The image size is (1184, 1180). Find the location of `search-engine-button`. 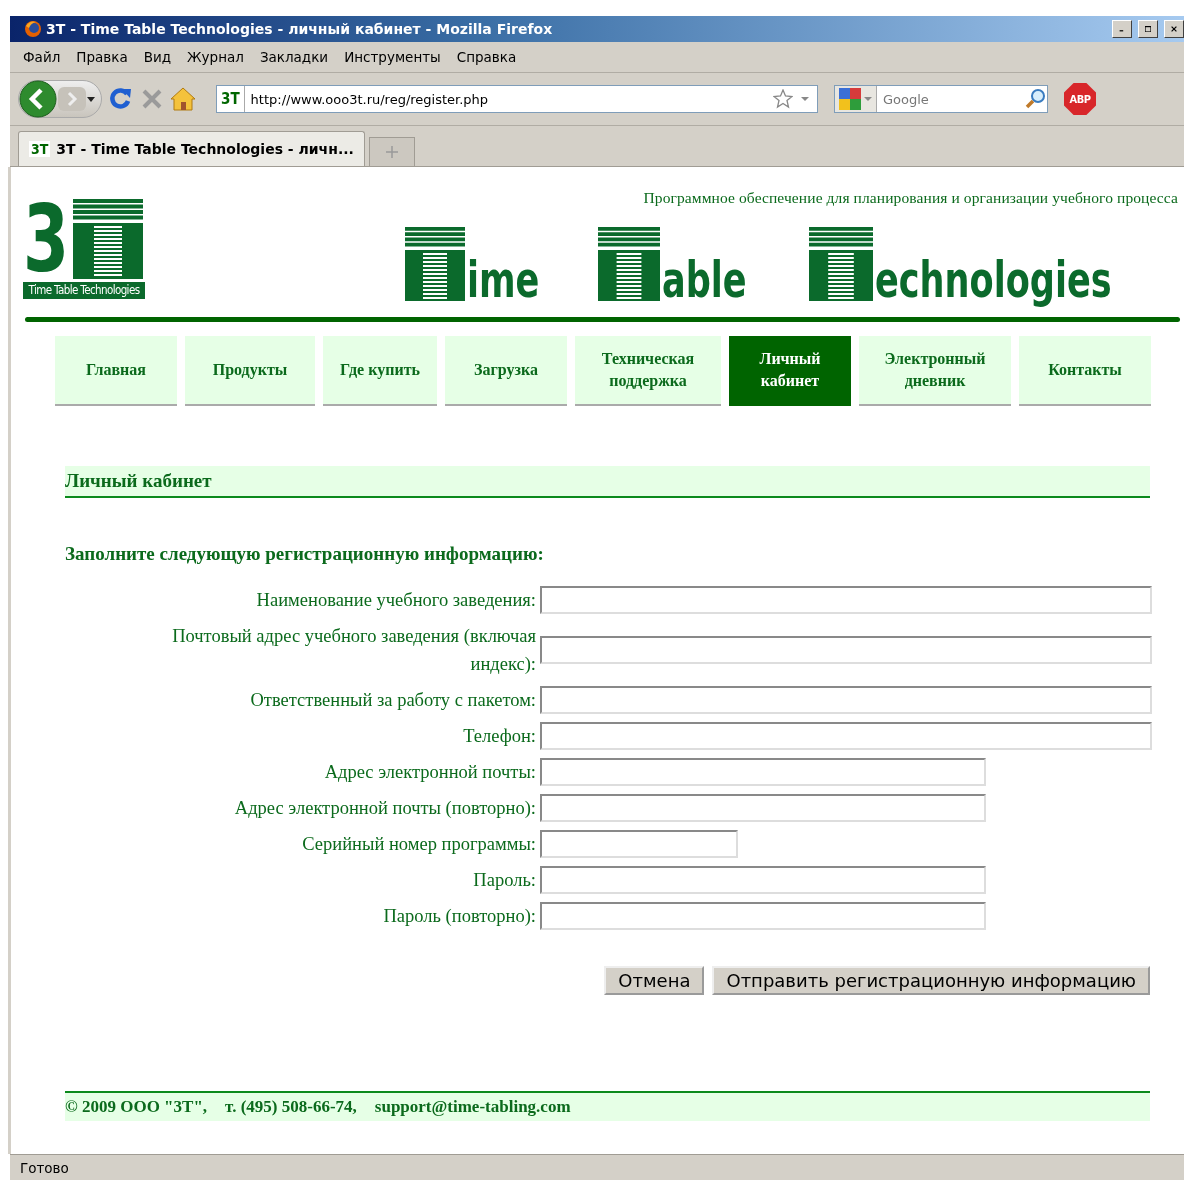

search-engine-button is located at coordinates (856, 99).